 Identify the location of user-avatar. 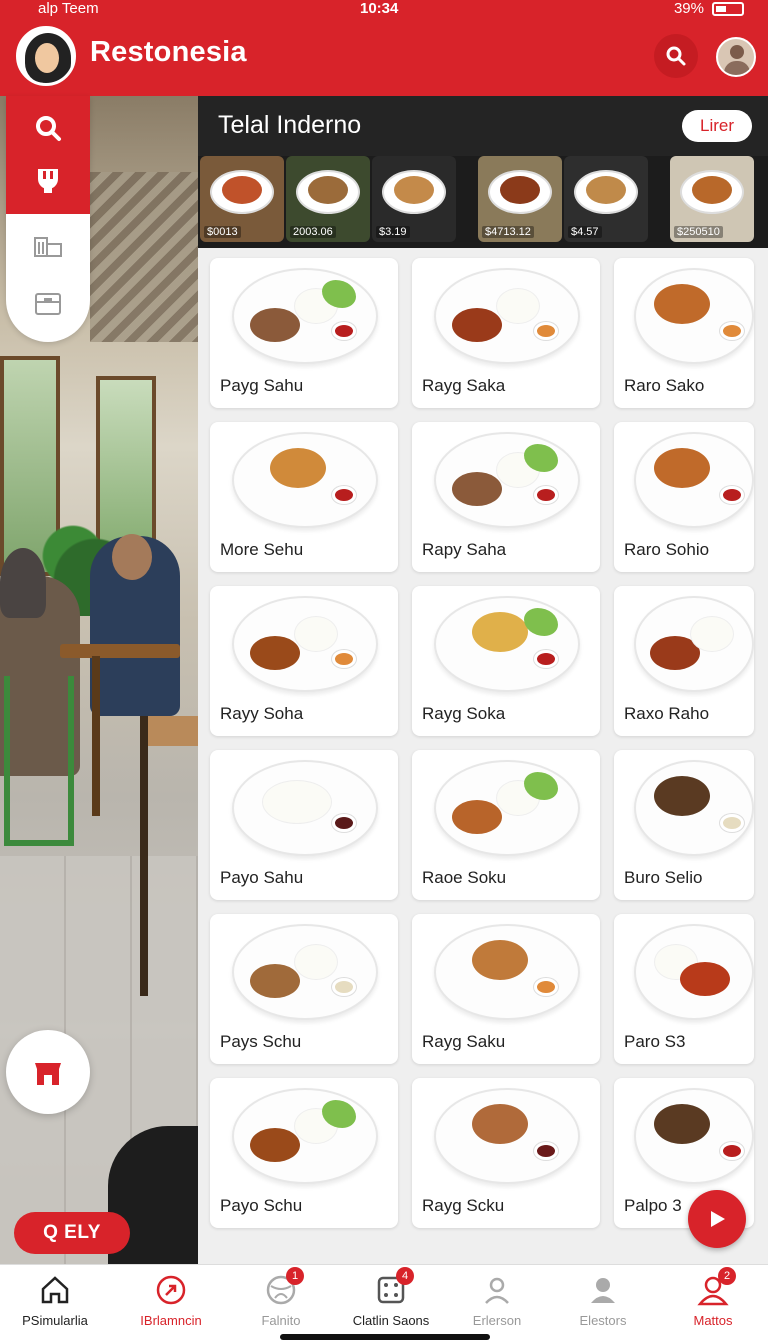
(46, 56).